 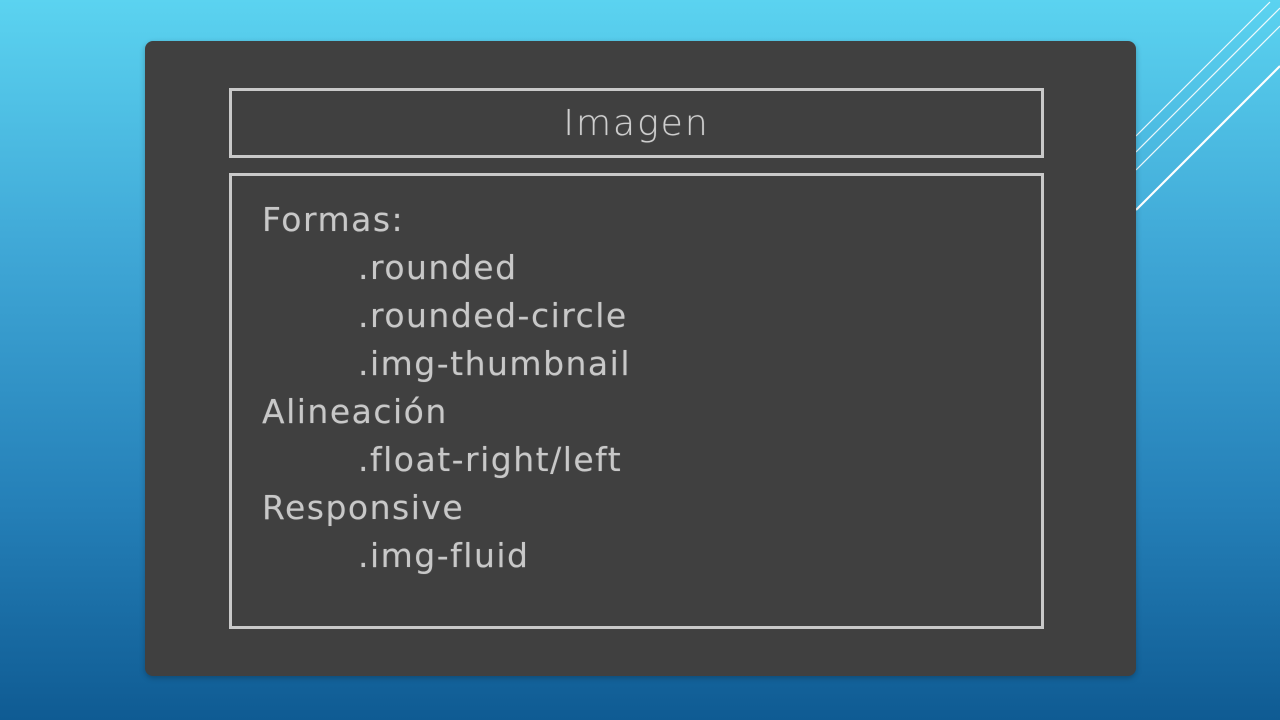 I want to click on list-item-float: .float-right/left, so click(x=490, y=459).